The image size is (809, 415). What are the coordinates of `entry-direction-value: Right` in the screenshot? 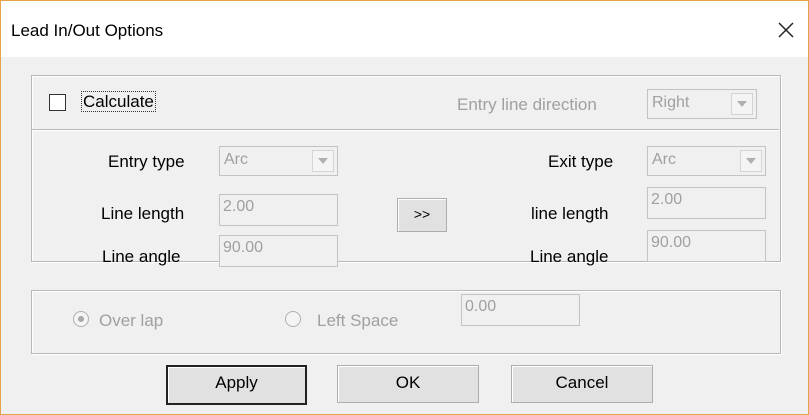 It's located at (671, 102).